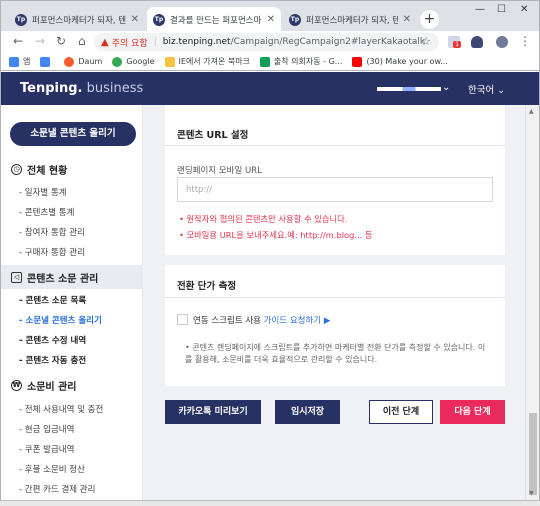 This screenshot has width=540, height=506. I want to click on prev-step-button: 이전 단계, so click(401, 412).